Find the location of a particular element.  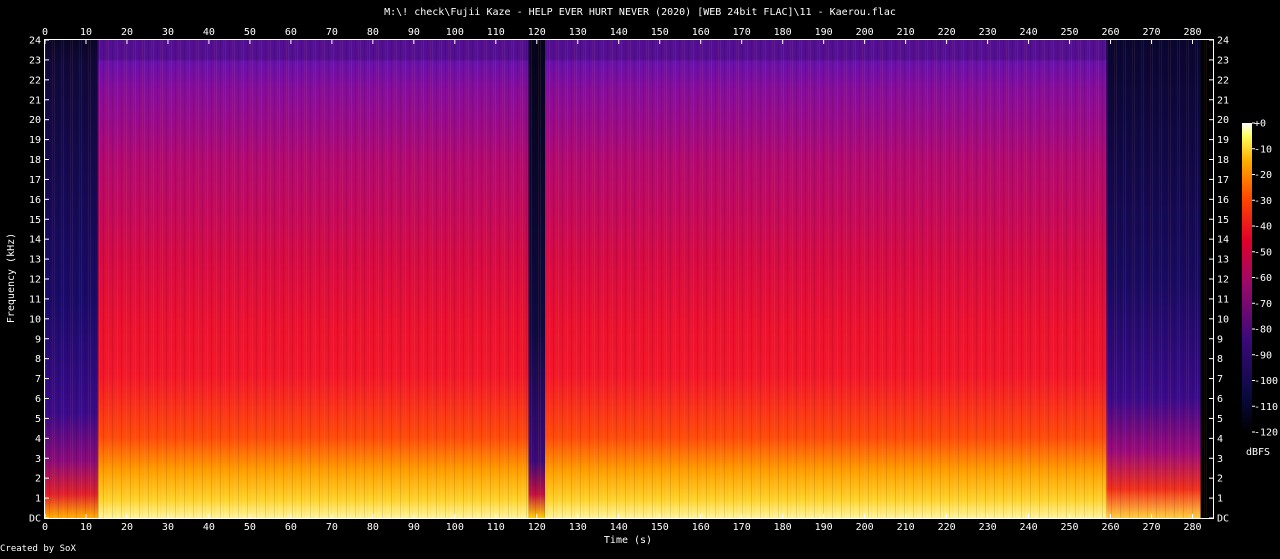

x-tick-label: 260 is located at coordinates (1111, 527).